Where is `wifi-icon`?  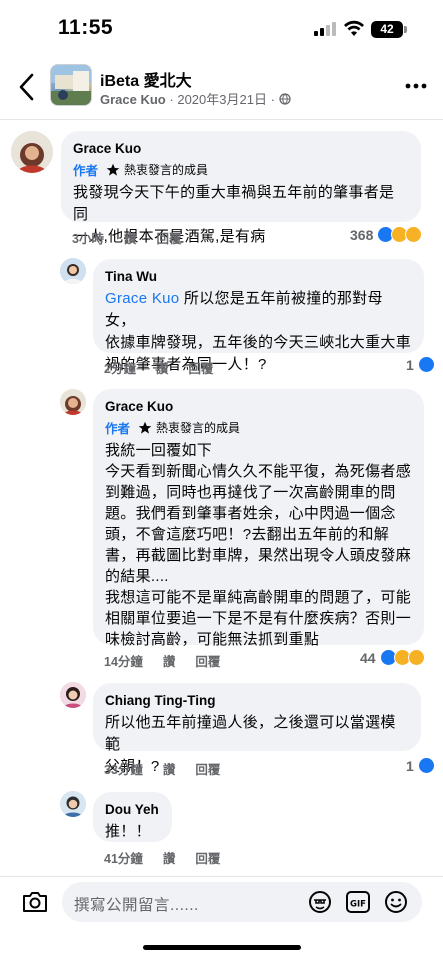 wifi-icon is located at coordinates (354, 28).